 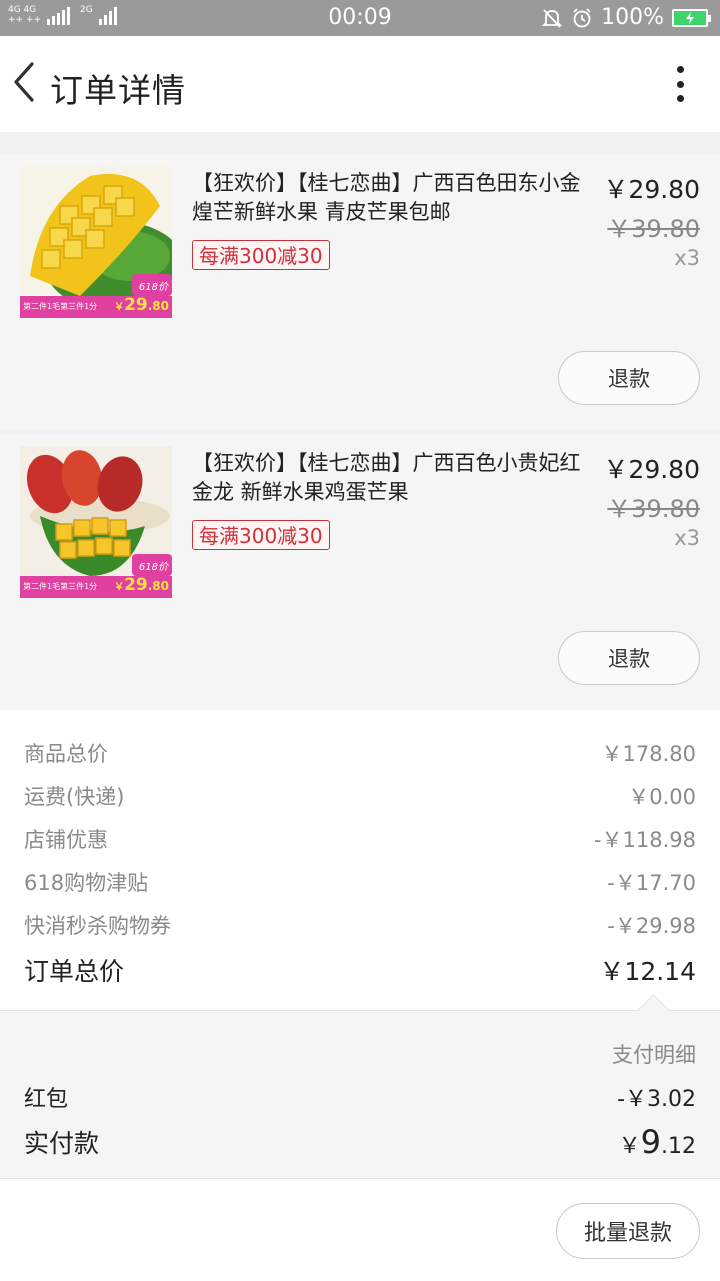 What do you see at coordinates (657, 1142) in the screenshot?
I see `actual-payment-value: ￥9.12` at bounding box center [657, 1142].